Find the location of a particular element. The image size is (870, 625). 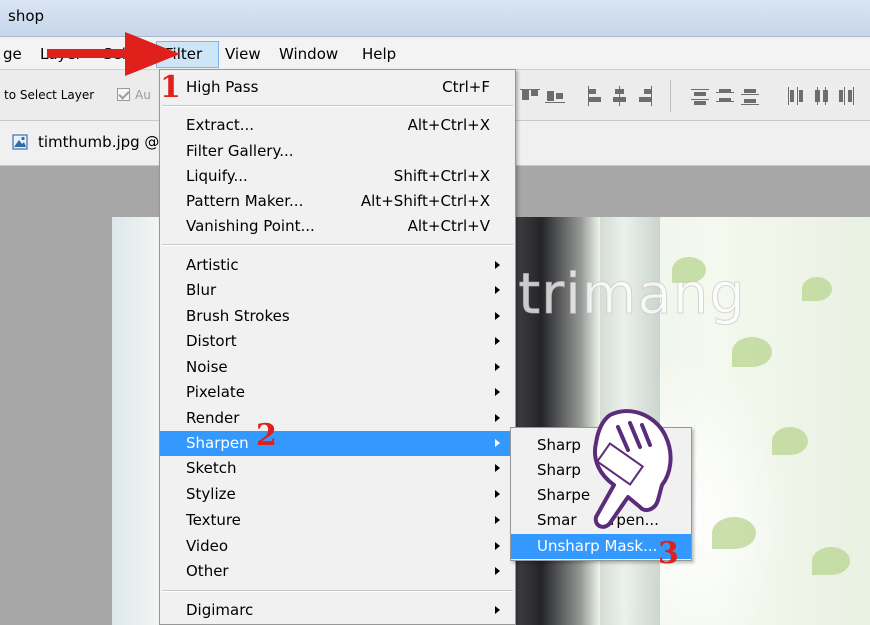

menu-item-artistic: Artistic is located at coordinates (337, 265).